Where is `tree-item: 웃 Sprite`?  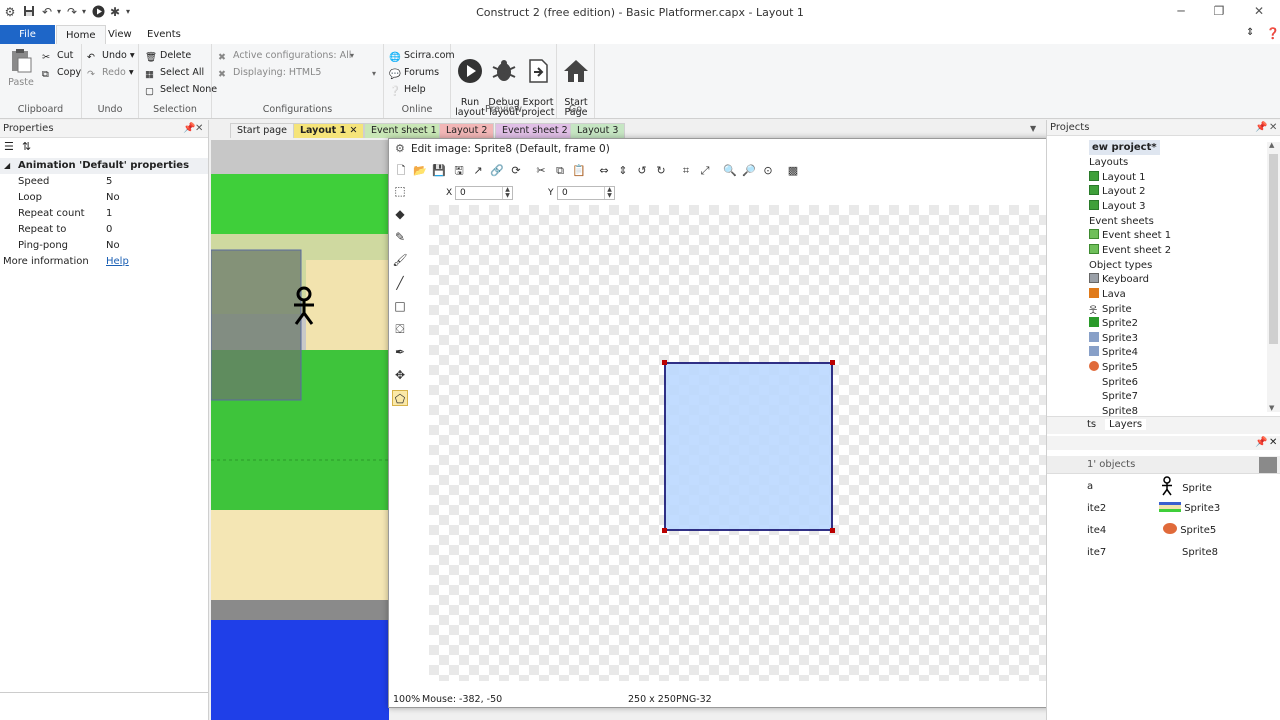
tree-item: 웃 Sprite is located at coordinates (1110, 309).